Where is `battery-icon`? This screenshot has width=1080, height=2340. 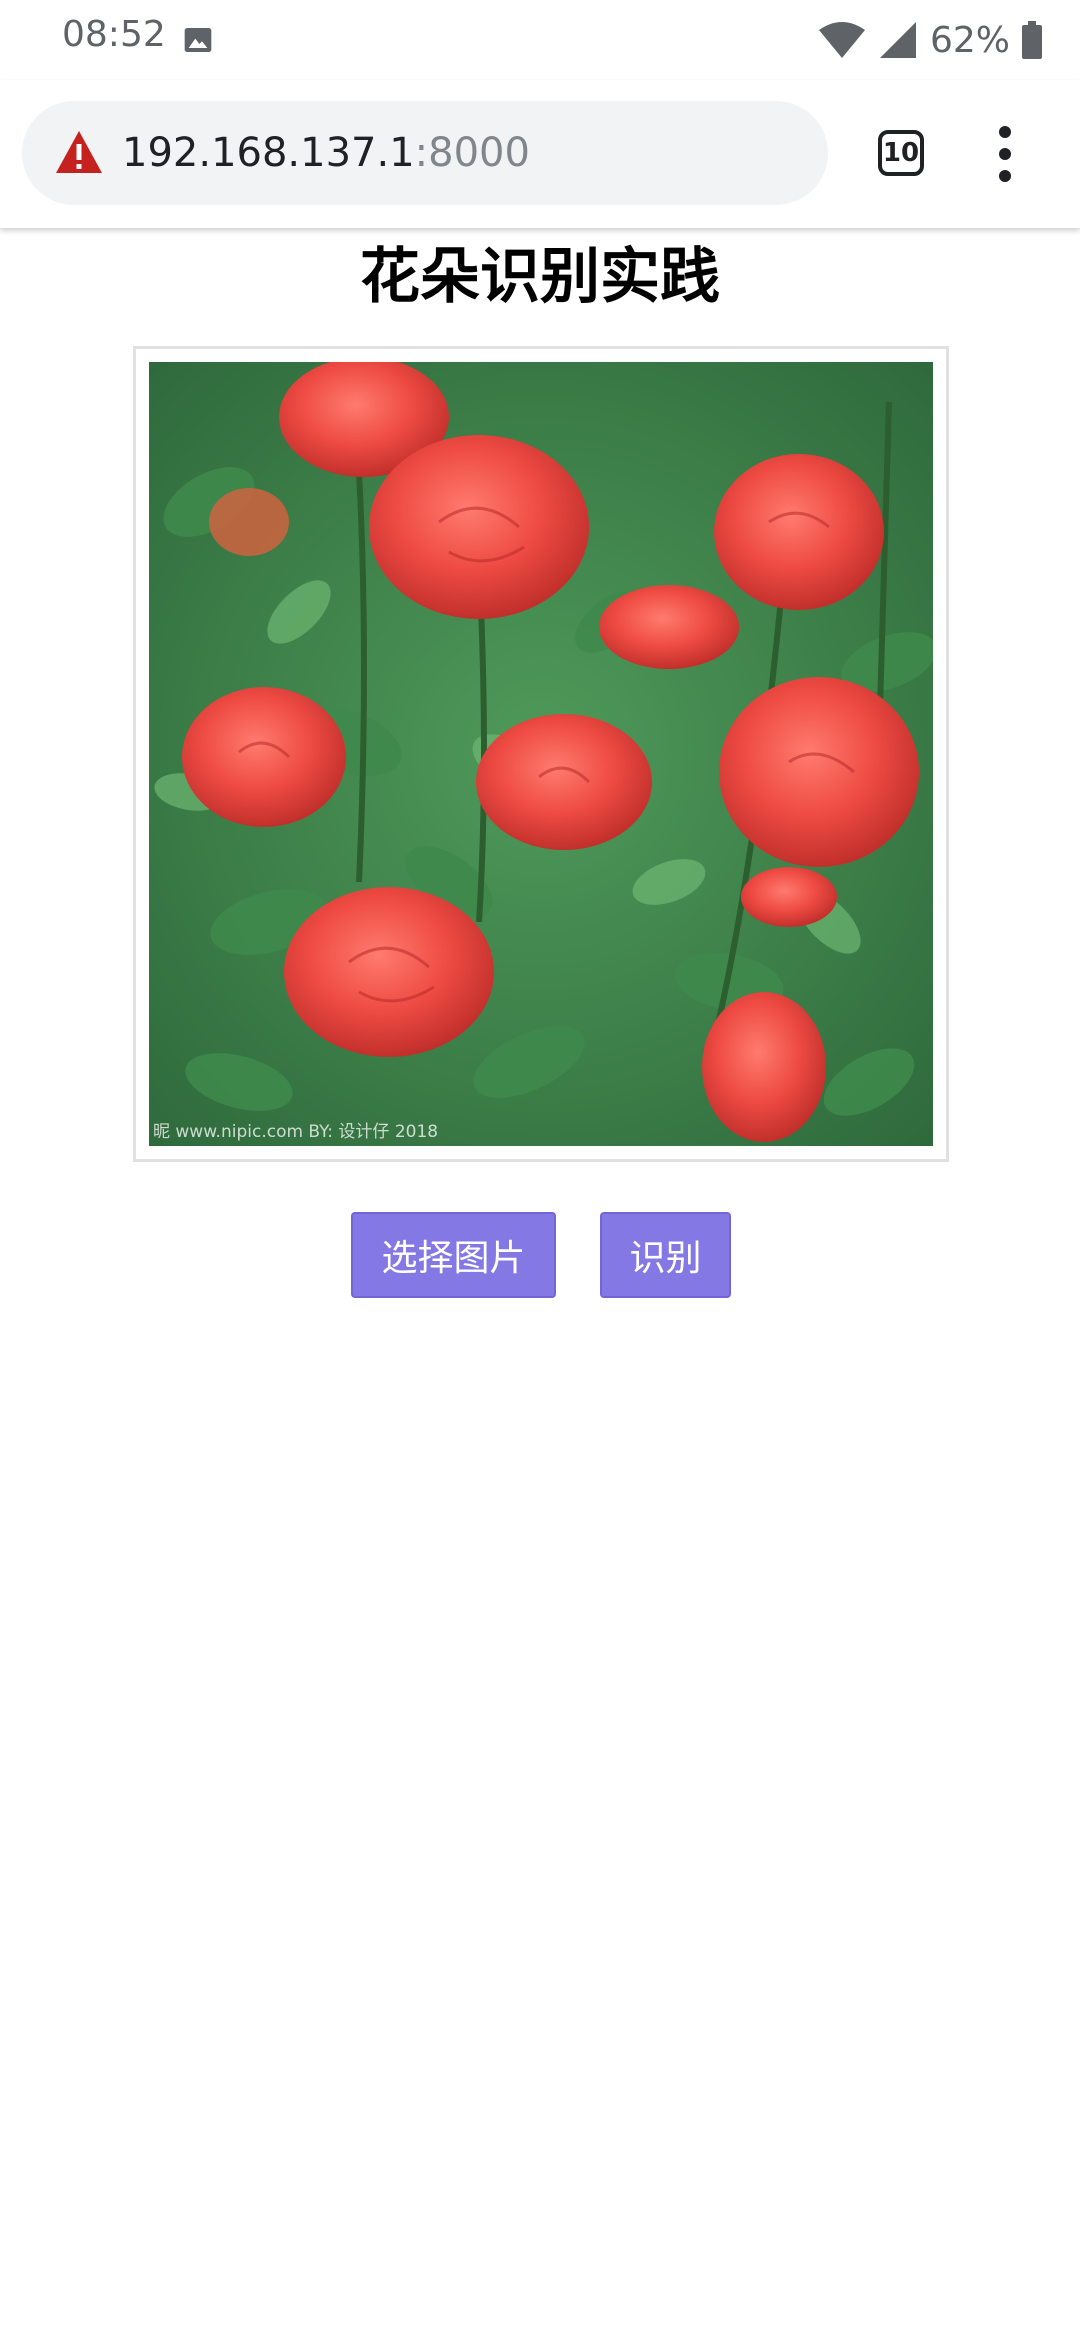 battery-icon is located at coordinates (1032, 40).